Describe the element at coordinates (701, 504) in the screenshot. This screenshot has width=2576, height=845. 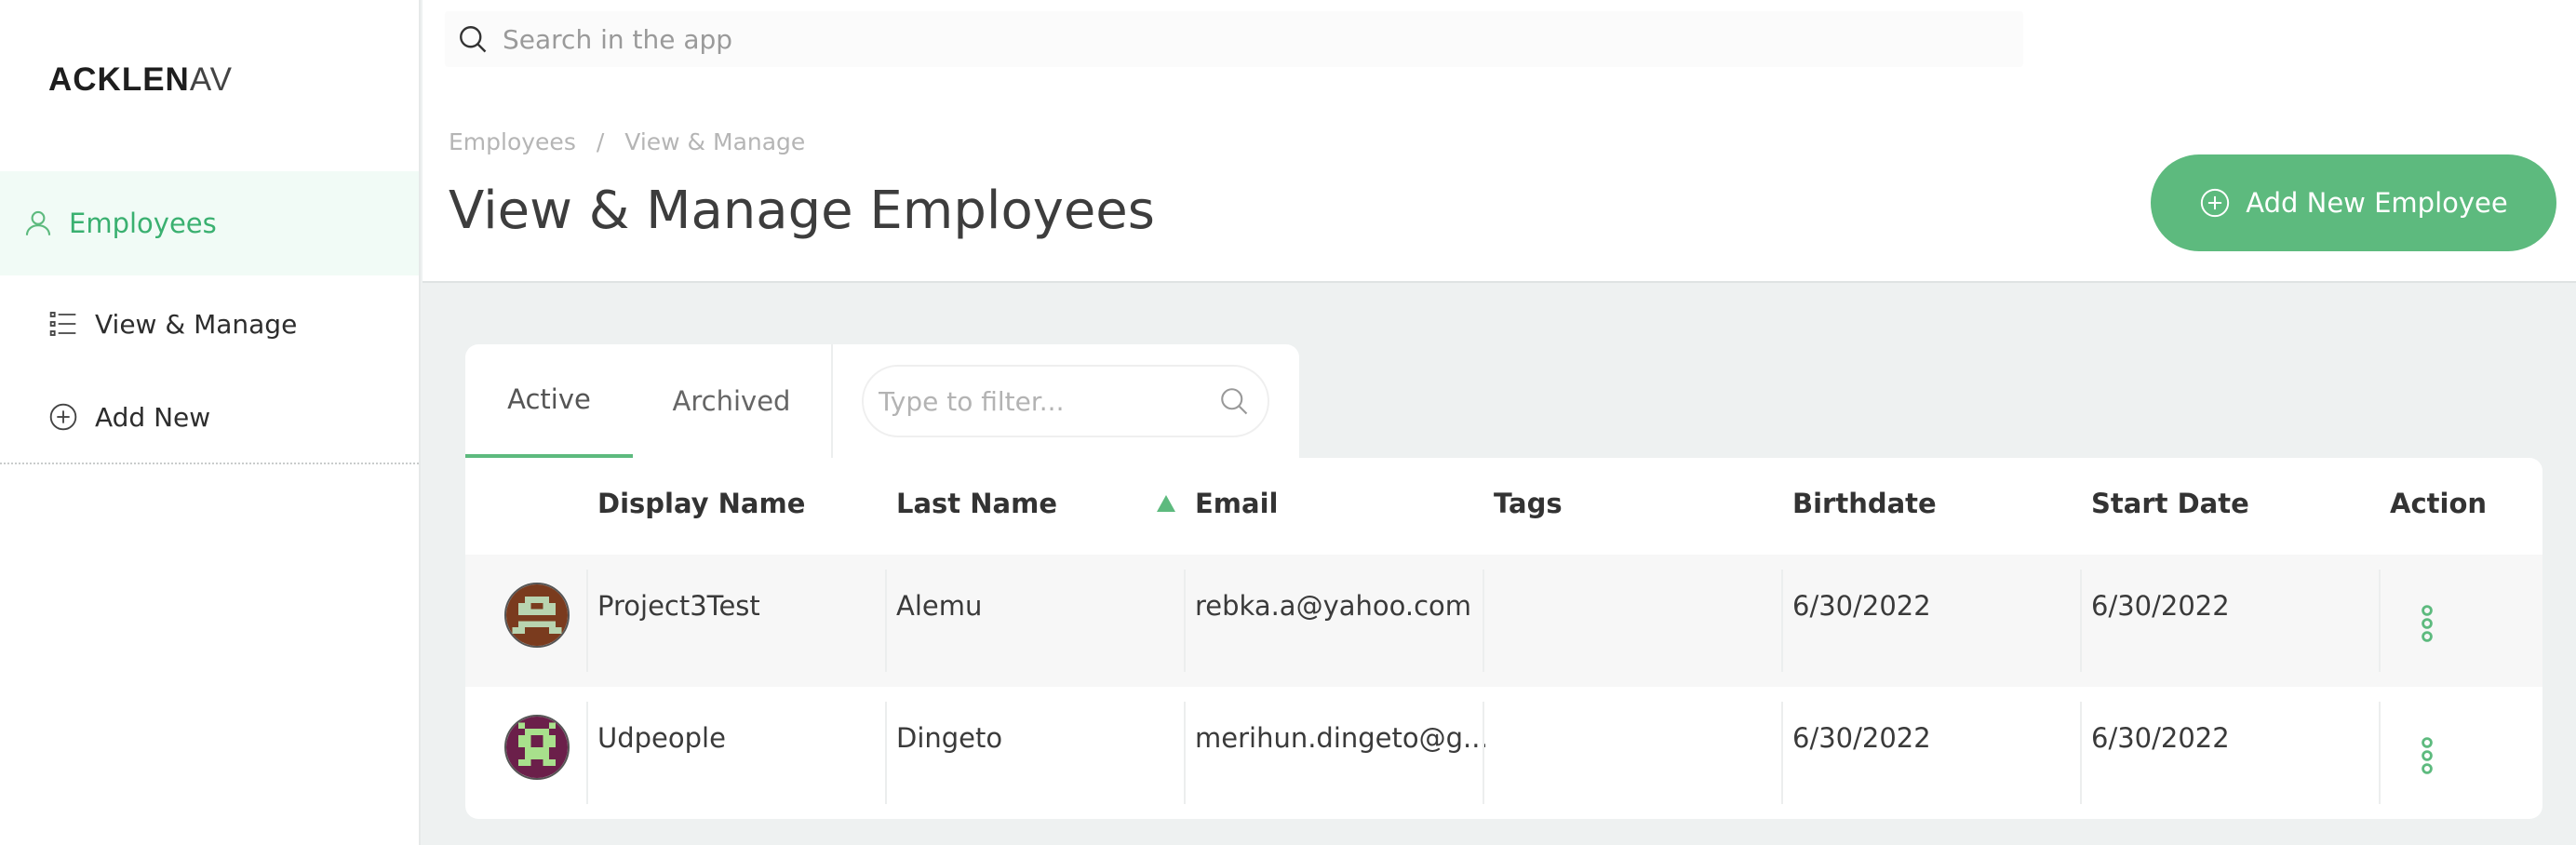
I see `column-header-display-name: Display Name` at that location.